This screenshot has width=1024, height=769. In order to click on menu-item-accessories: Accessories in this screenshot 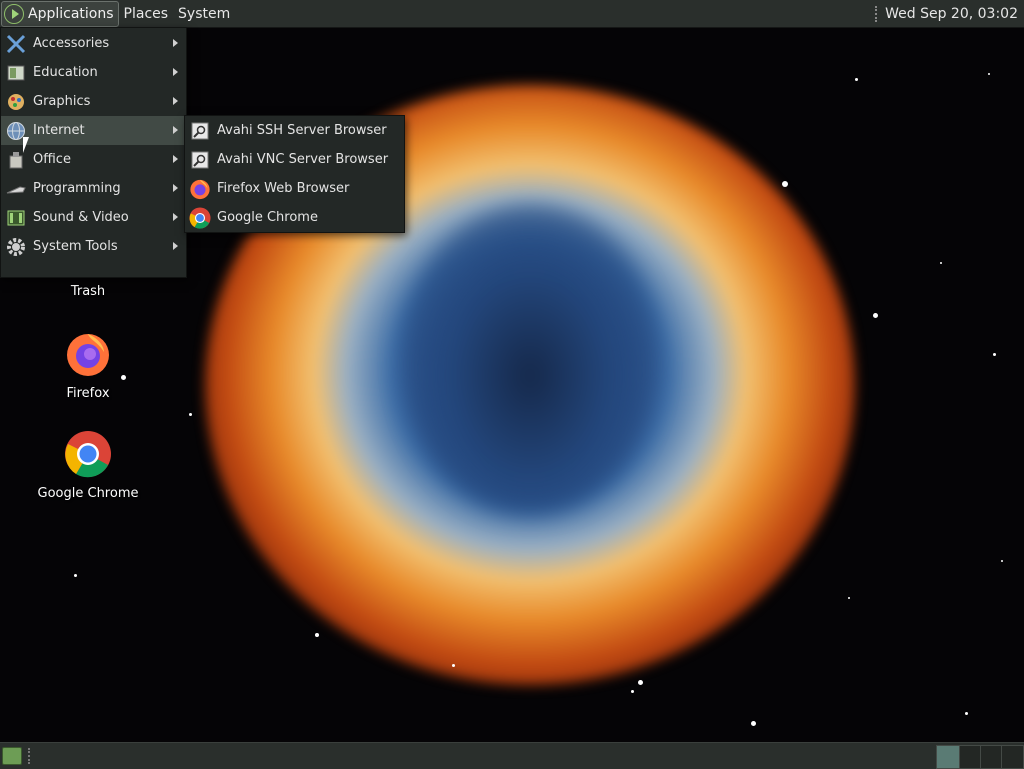, I will do `click(93, 43)`.